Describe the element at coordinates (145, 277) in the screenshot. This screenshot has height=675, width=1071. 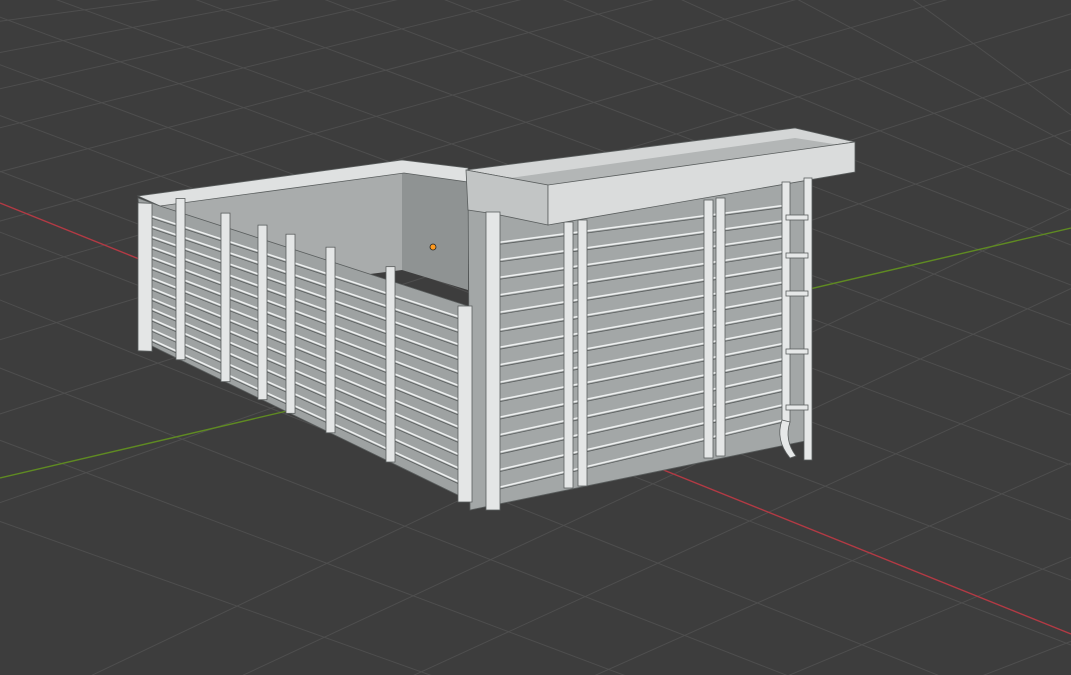
I see `rear-left-corner-post` at that location.